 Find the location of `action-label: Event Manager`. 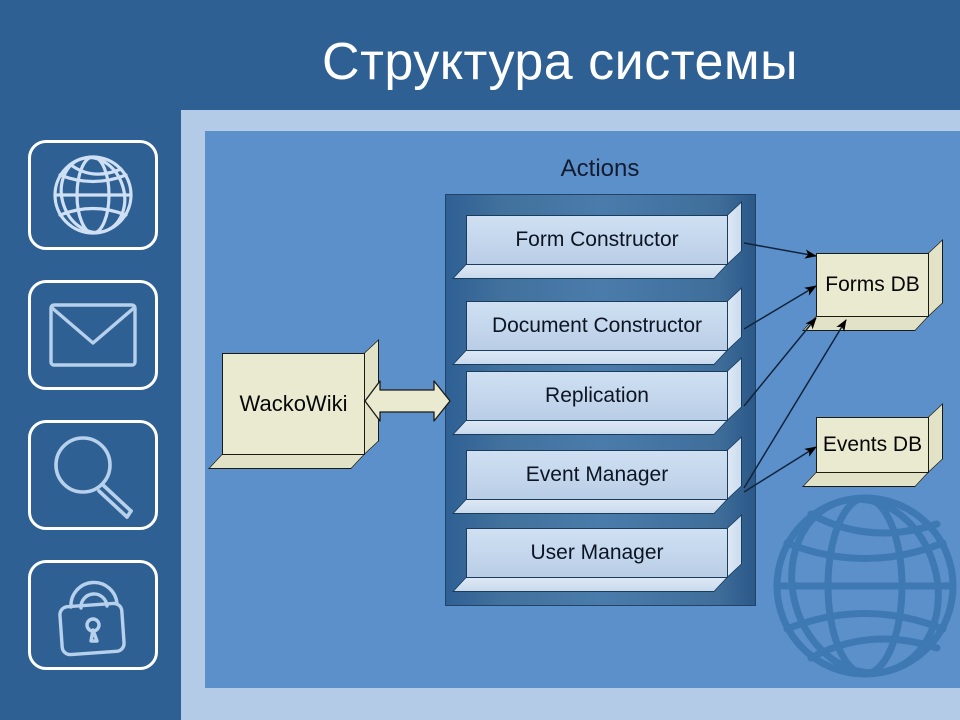

action-label: Event Manager is located at coordinates (597, 475).